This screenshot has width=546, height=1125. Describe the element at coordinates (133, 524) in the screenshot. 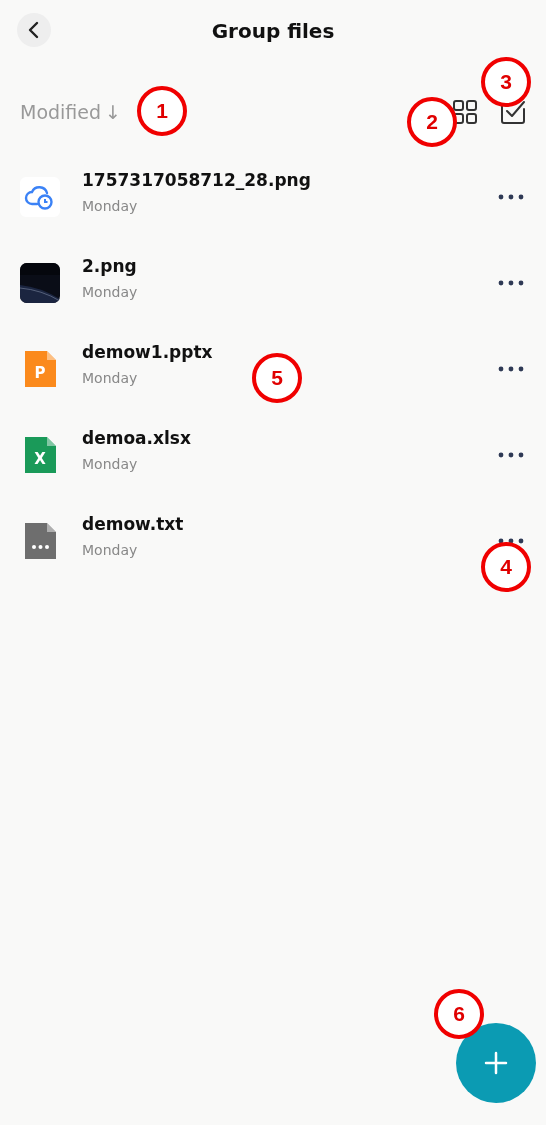

I see `file-name: demow.txt` at that location.